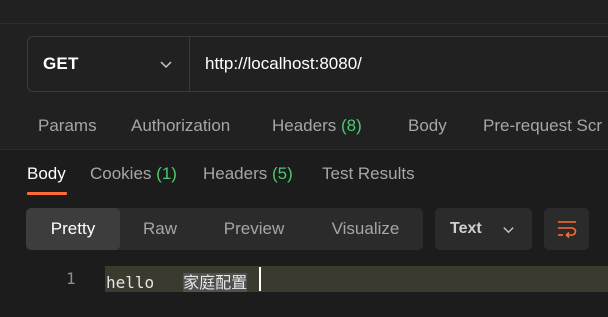 This screenshot has height=317, width=608. I want to click on text-cursor, so click(260, 279).